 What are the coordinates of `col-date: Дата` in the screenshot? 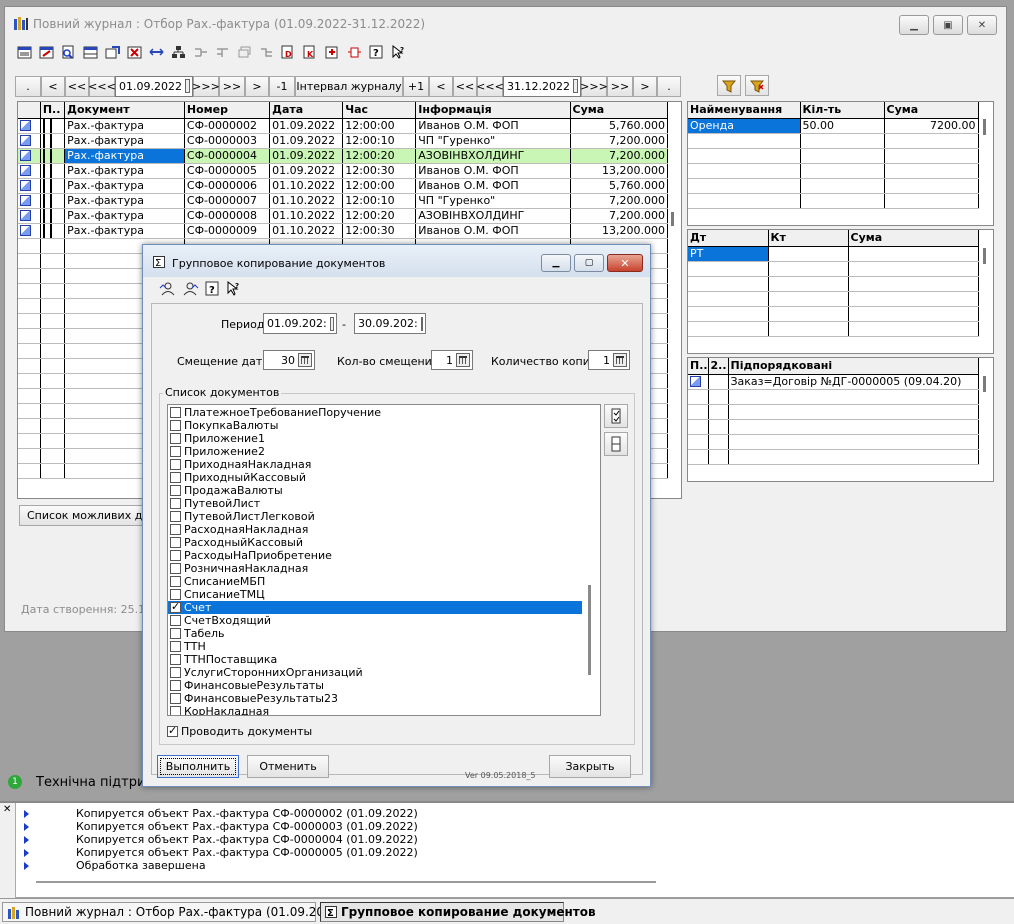 It's located at (306, 110).